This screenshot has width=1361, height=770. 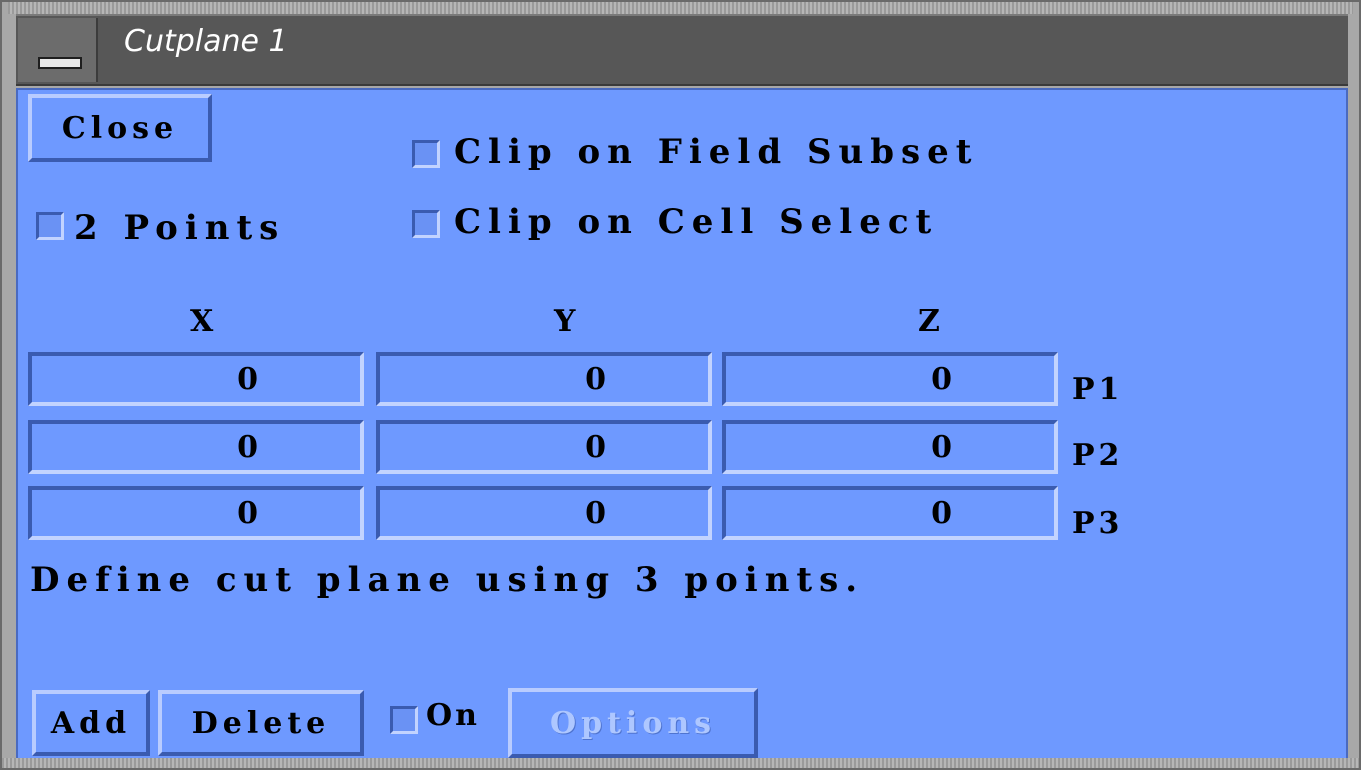 What do you see at coordinates (932, 321) in the screenshot?
I see `column-header-z: Z` at bounding box center [932, 321].